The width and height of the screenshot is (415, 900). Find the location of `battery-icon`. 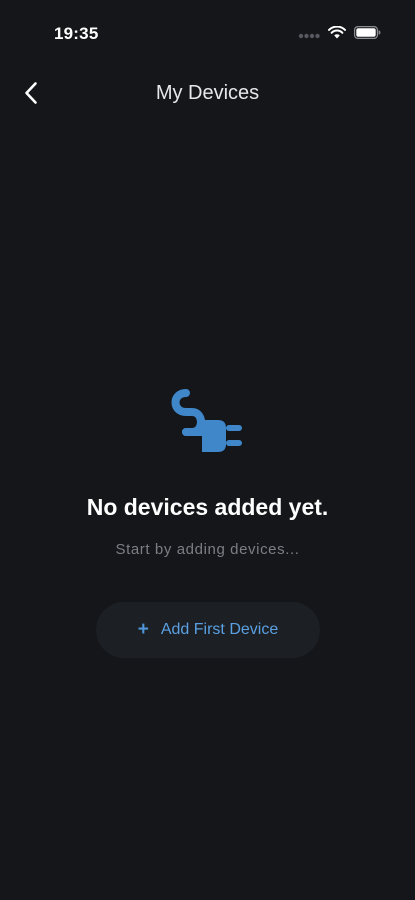

battery-icon is located at coordinates (367, 35).